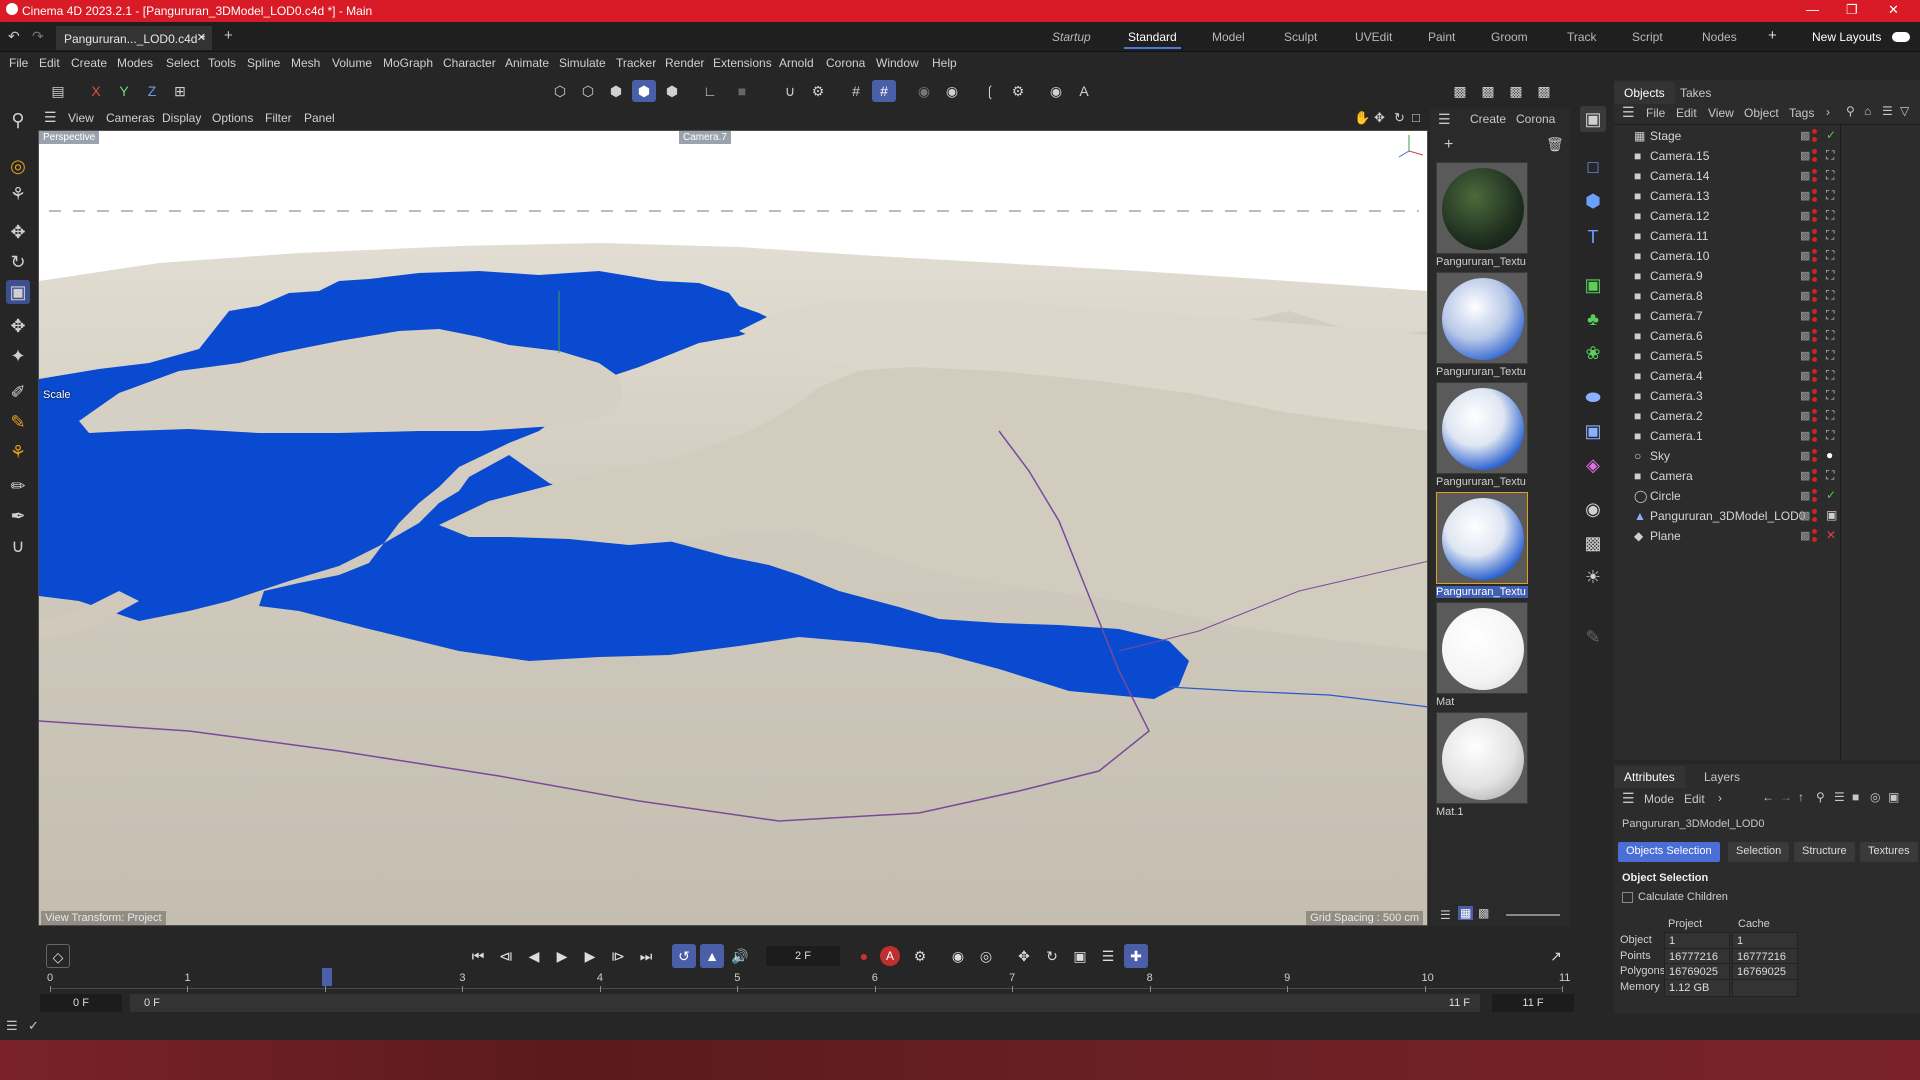  What do you see at coordinates (1761, 113) in the screenshot?
I see `objects-menu-object: Object` at bounding box center [1761, 113].